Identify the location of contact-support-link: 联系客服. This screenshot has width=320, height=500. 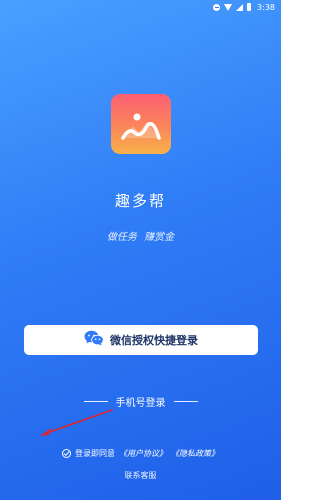
(140, 475).